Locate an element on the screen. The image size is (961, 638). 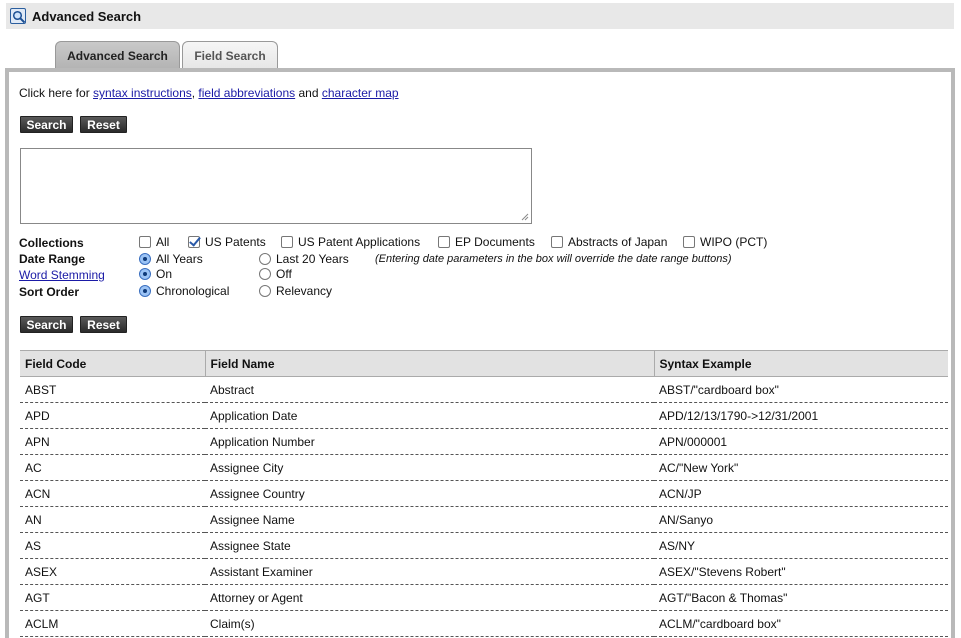
query-textarea is located at coordinates (276, 186).